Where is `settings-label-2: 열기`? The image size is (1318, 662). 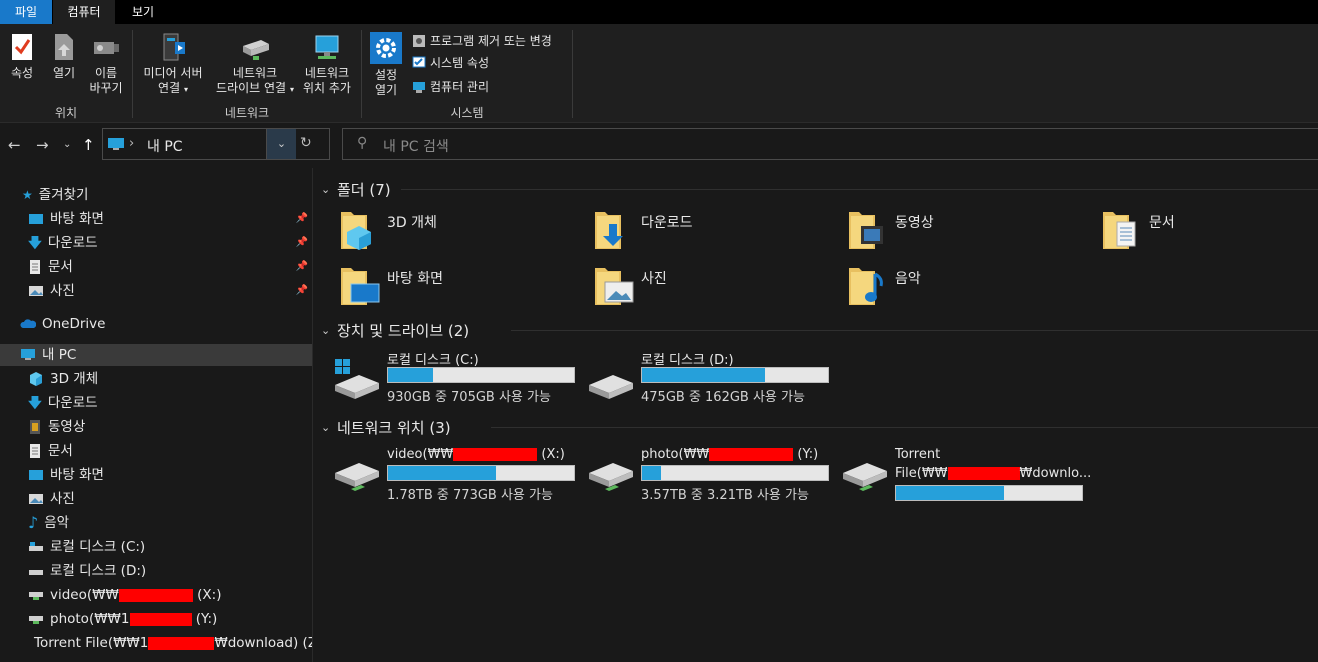 settings-label-2: 열기 is located at coordinates (386, 90).